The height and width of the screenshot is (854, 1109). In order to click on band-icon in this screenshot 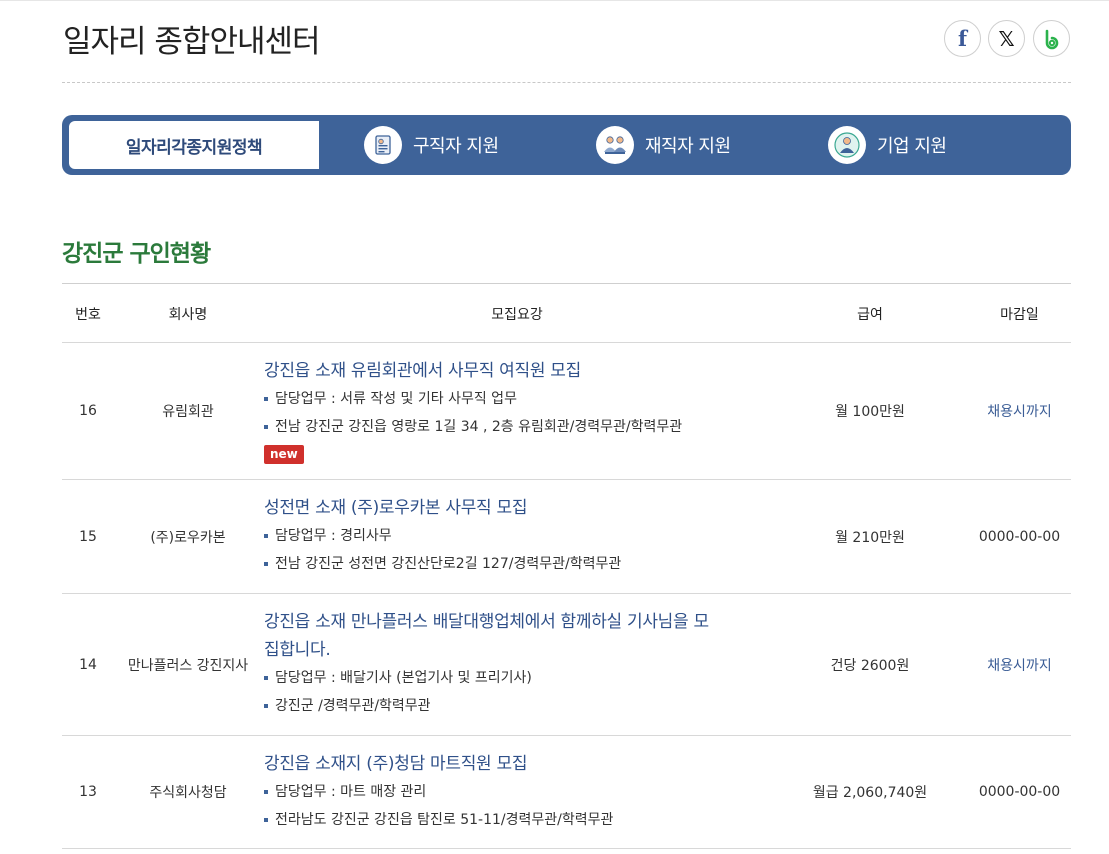, I will do `click(1051, 39)`.